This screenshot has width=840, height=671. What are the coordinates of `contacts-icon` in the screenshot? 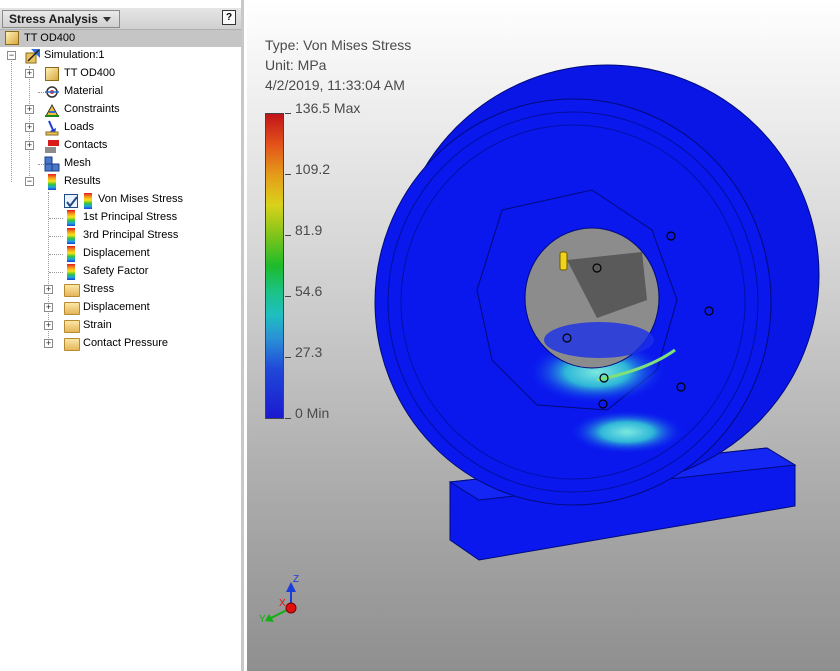 It's located at (52, 146).